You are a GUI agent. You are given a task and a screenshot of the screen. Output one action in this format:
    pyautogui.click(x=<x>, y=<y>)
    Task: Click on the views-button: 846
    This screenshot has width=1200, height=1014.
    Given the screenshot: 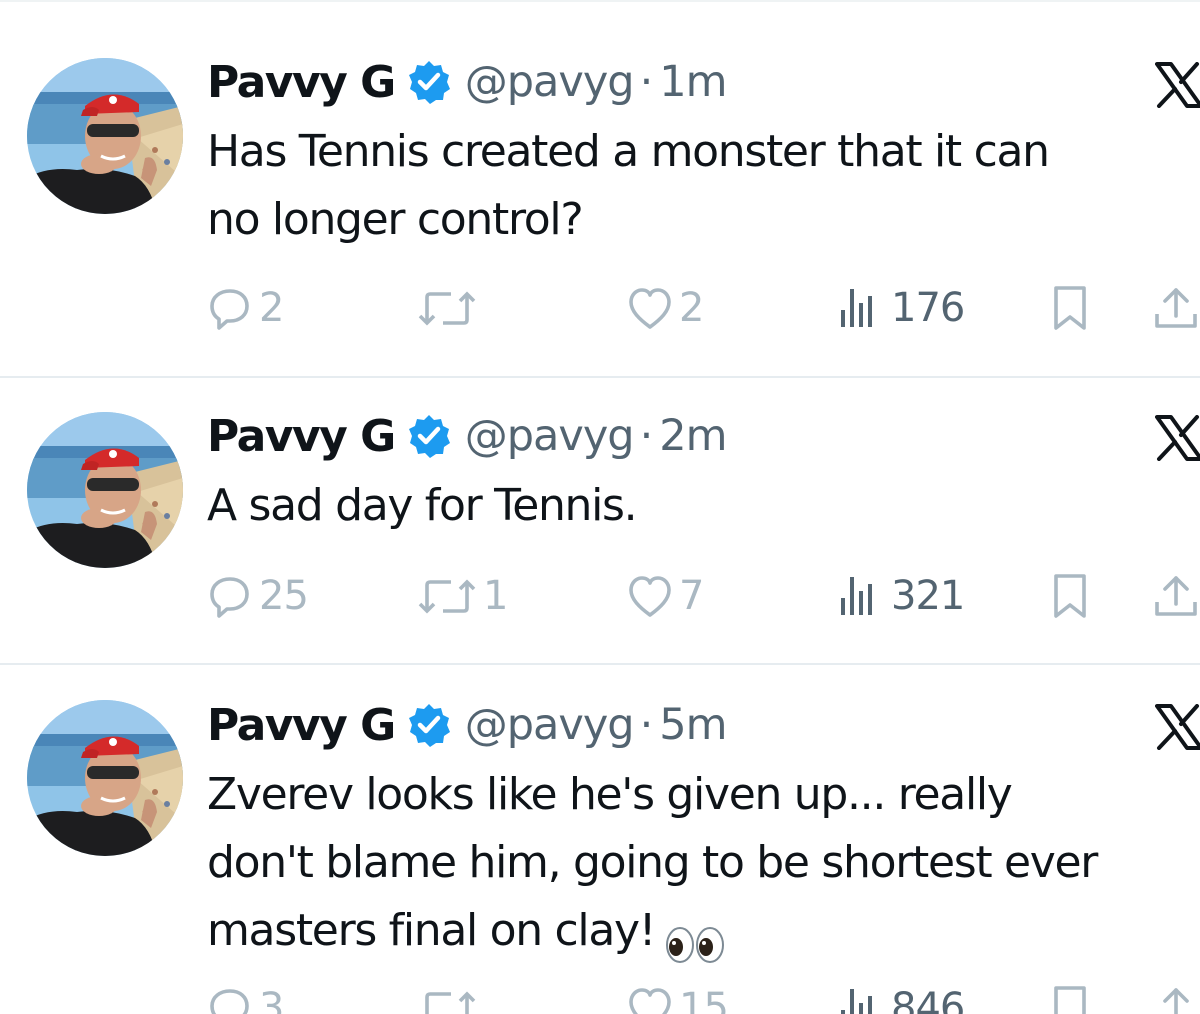 What is the action you would take?
    pyautogui.click(x=902, y=998)
    